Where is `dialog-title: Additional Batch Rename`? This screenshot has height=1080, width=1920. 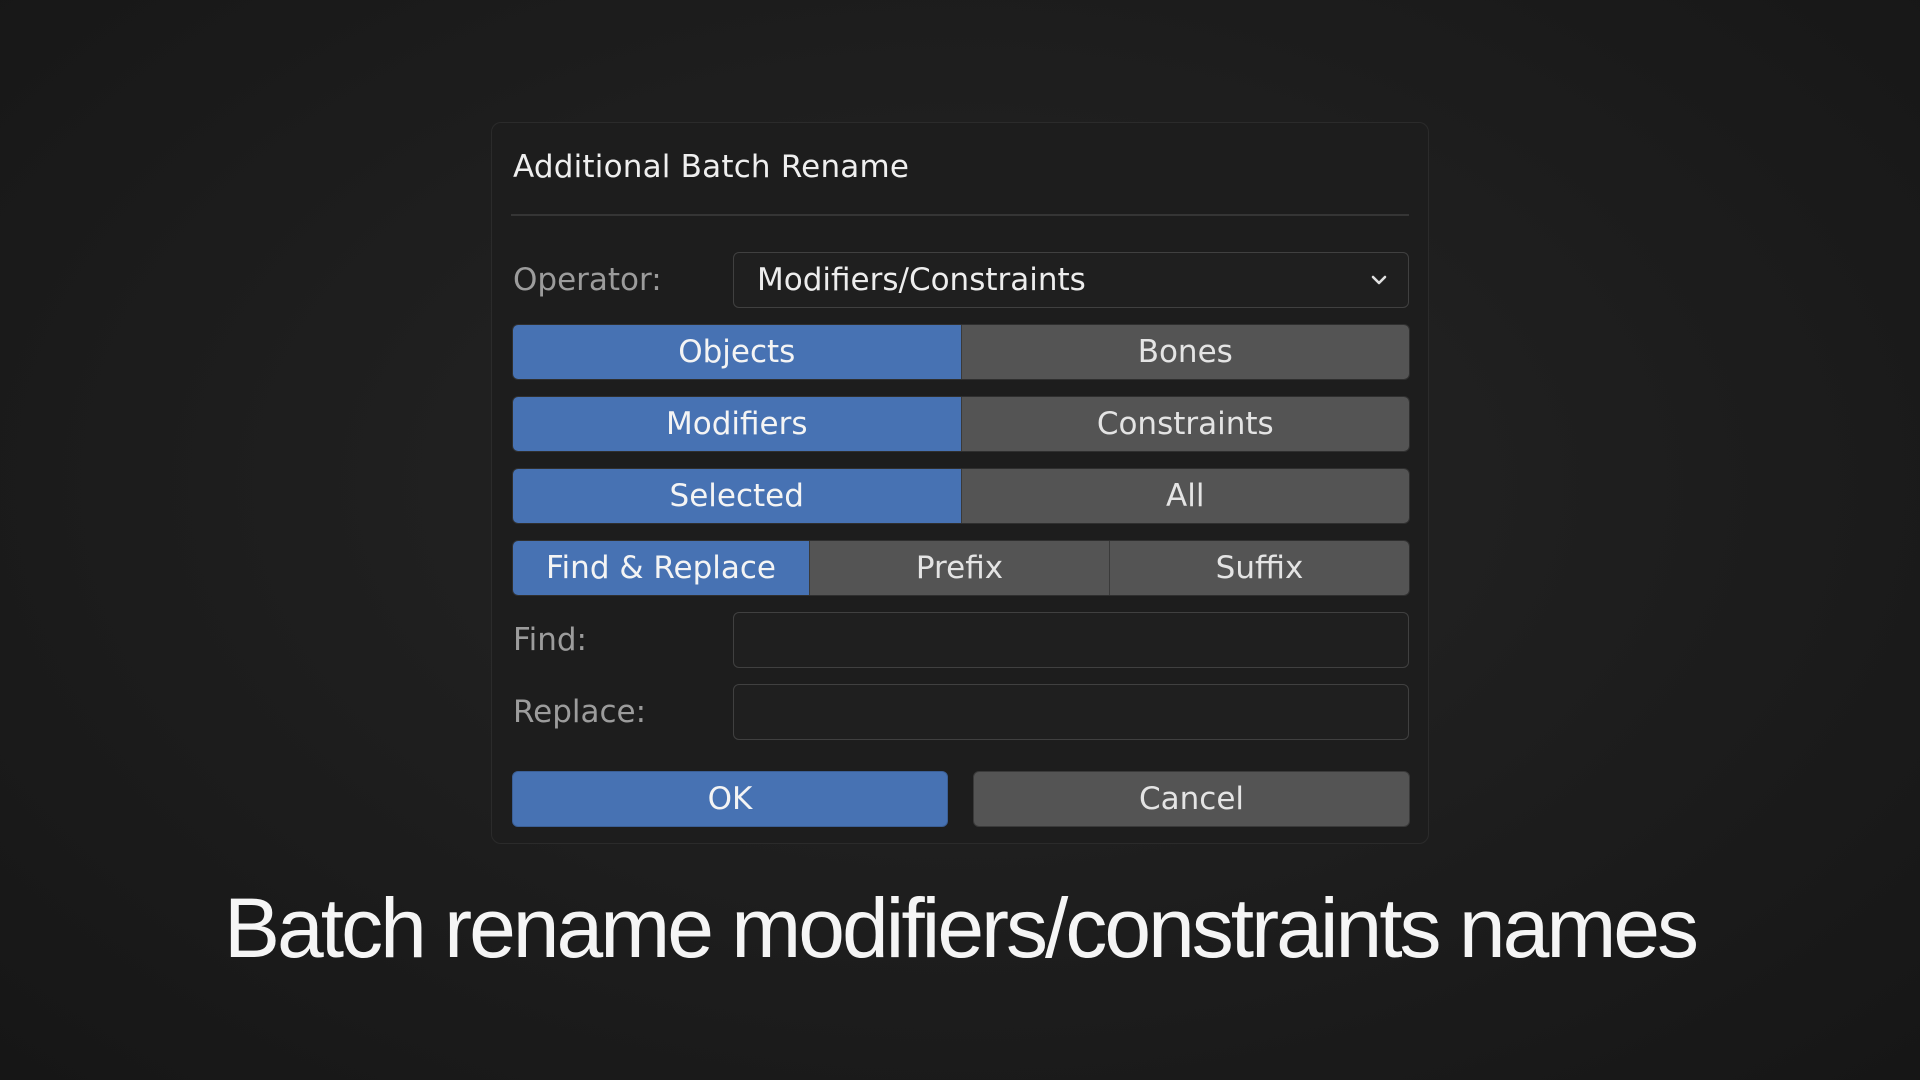 dialog-title: Additional Batch Rename is located at coordinates (711, 167).